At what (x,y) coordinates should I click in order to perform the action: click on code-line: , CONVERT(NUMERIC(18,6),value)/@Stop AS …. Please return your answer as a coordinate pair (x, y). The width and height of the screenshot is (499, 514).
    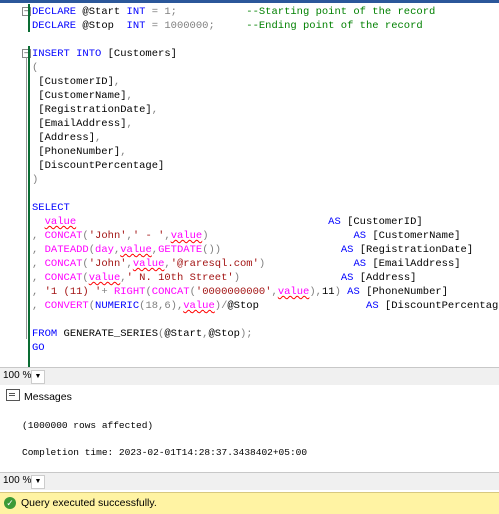
    Looking at the image, I should click on (265, 306).